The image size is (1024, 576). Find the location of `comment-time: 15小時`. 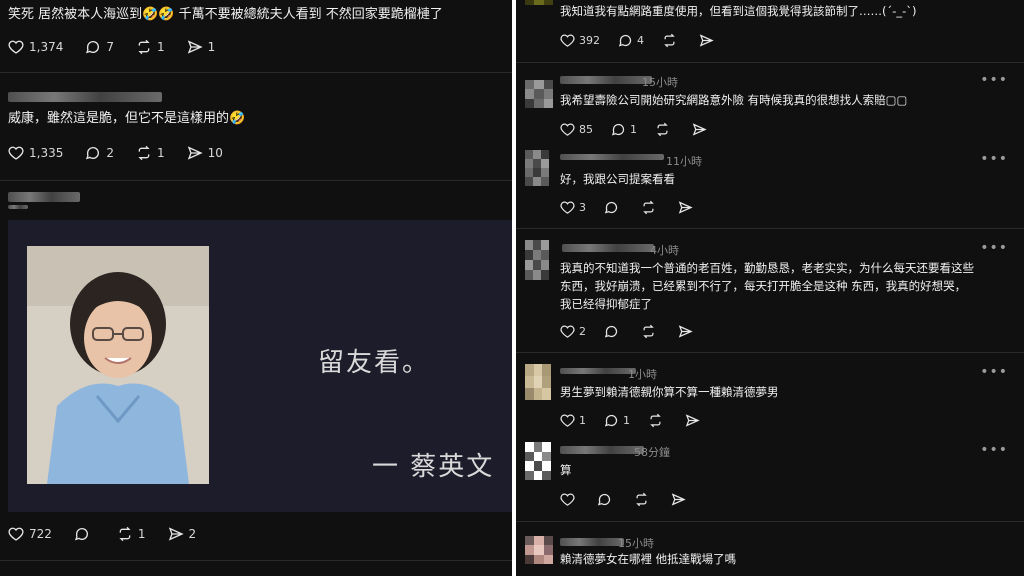

comment-time: 15小時 is located at coordinates (636, 543).